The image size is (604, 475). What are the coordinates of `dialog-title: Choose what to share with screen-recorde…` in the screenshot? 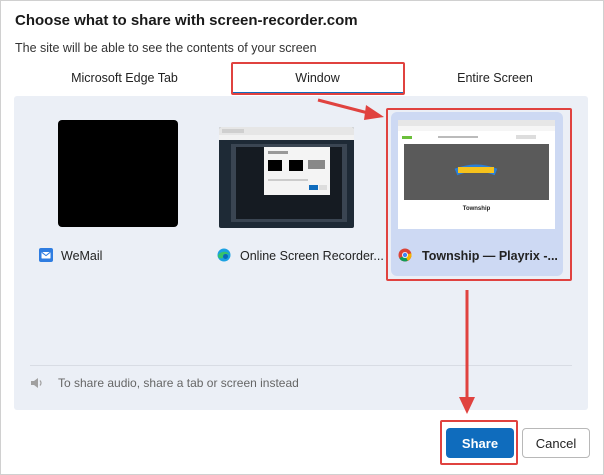 It's located at (186, 20).